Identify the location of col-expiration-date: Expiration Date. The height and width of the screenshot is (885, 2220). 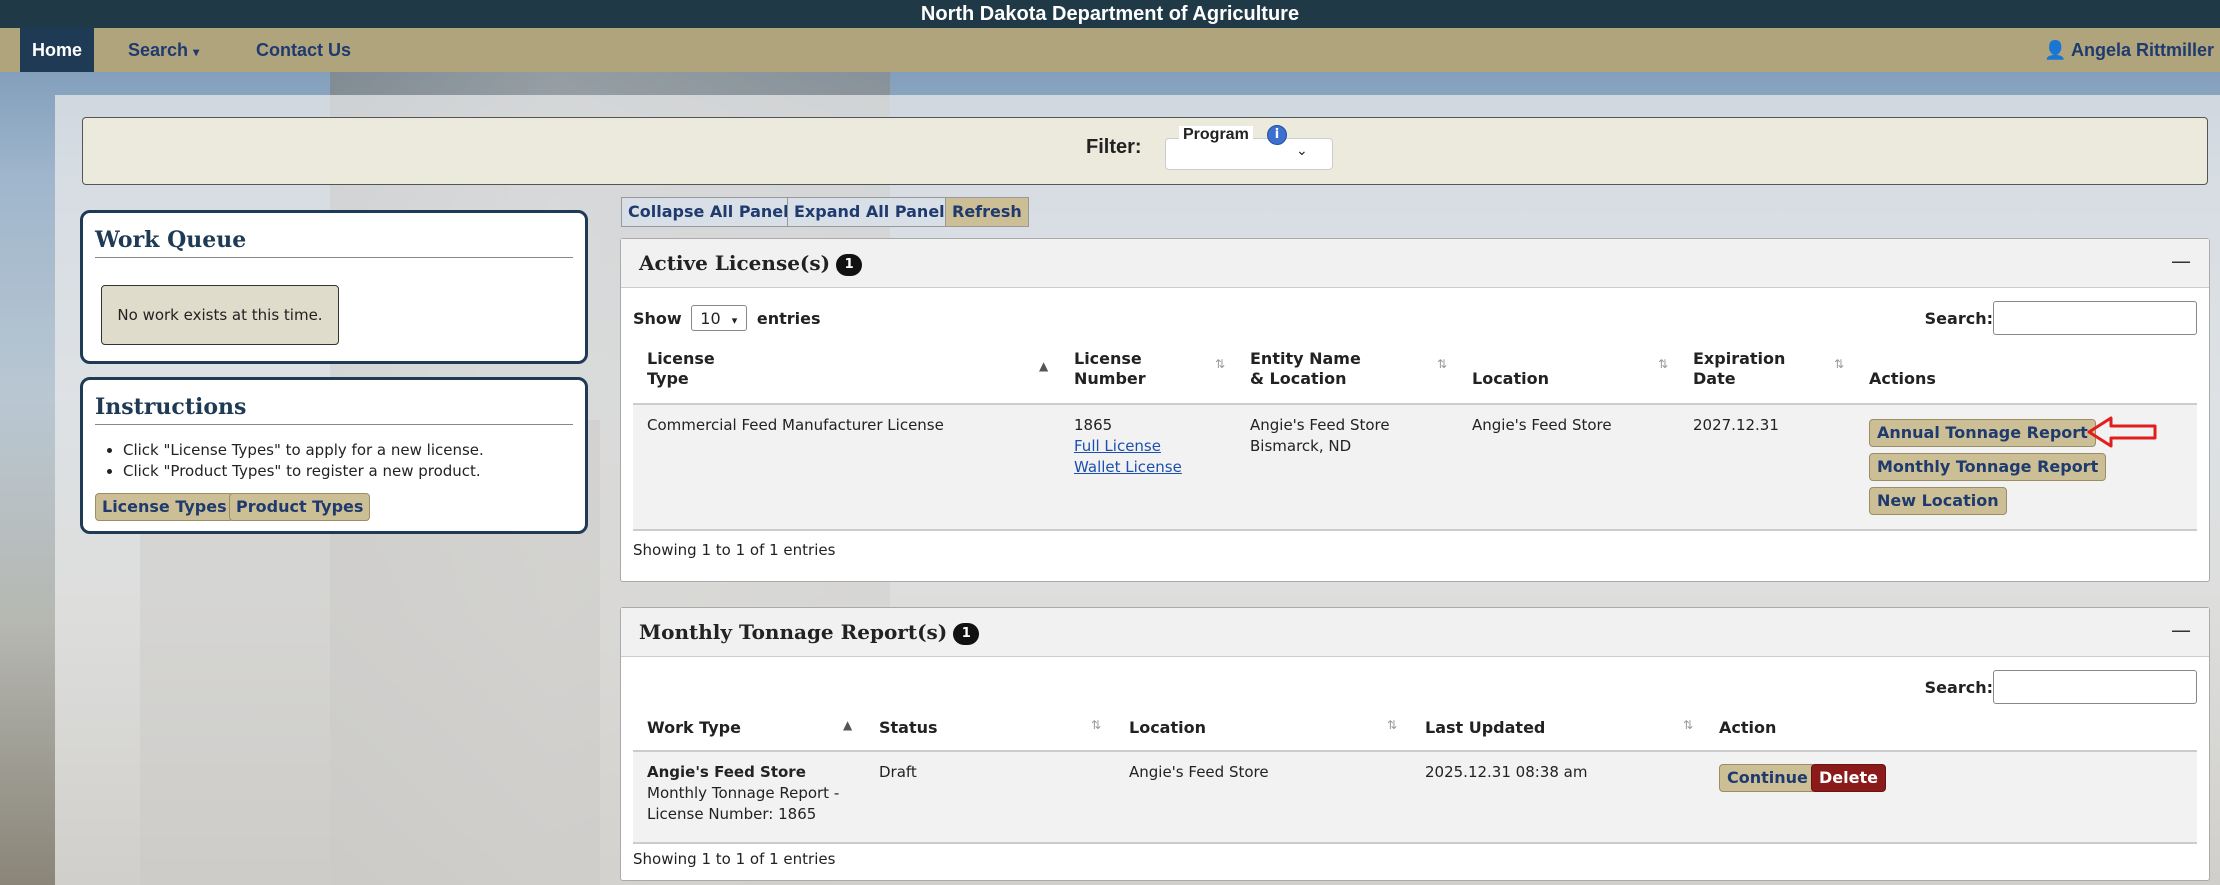
(1739, 369).